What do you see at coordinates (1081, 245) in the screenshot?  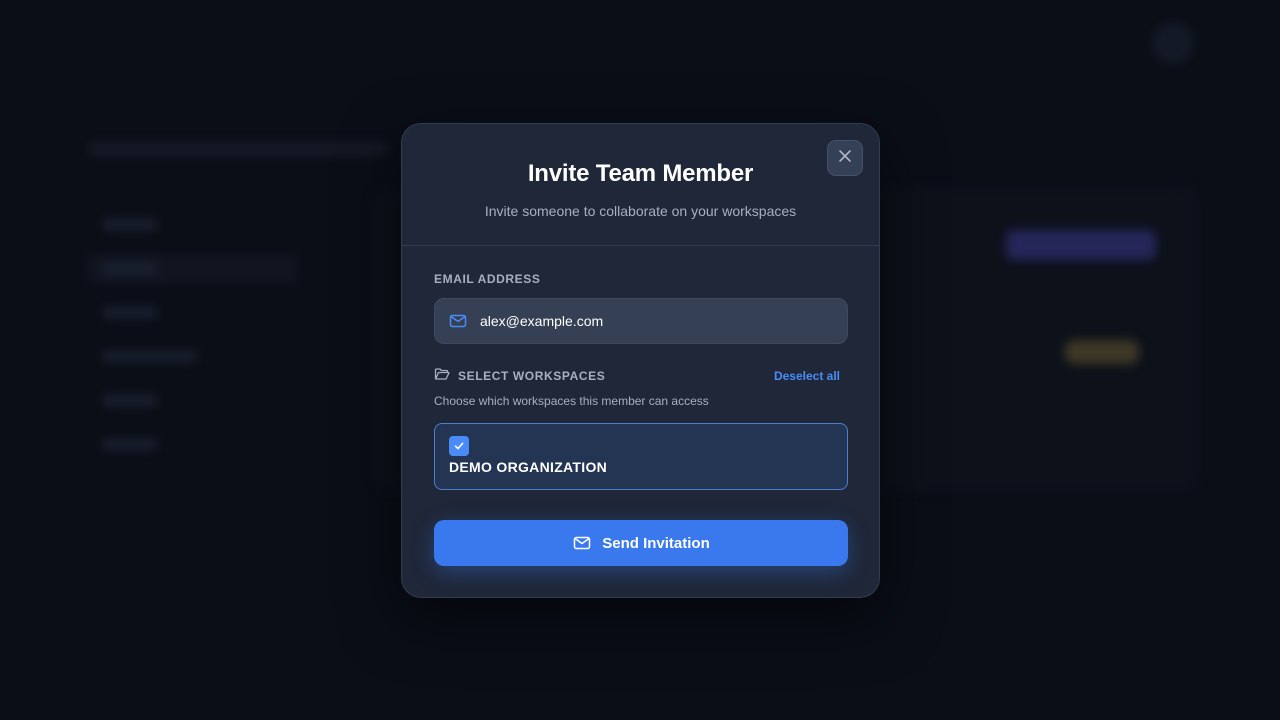 I see `background-button` at bounding box center [1081, 245].